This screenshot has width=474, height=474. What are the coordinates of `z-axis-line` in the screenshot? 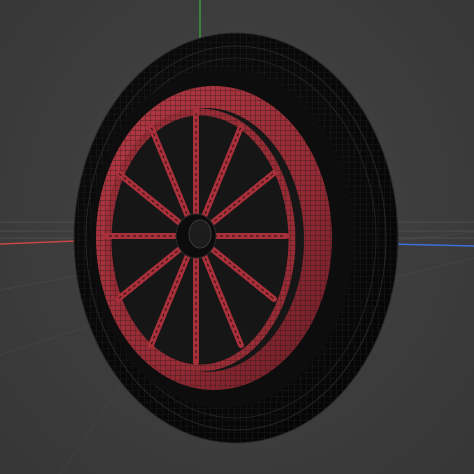 It's located at (431, 245).